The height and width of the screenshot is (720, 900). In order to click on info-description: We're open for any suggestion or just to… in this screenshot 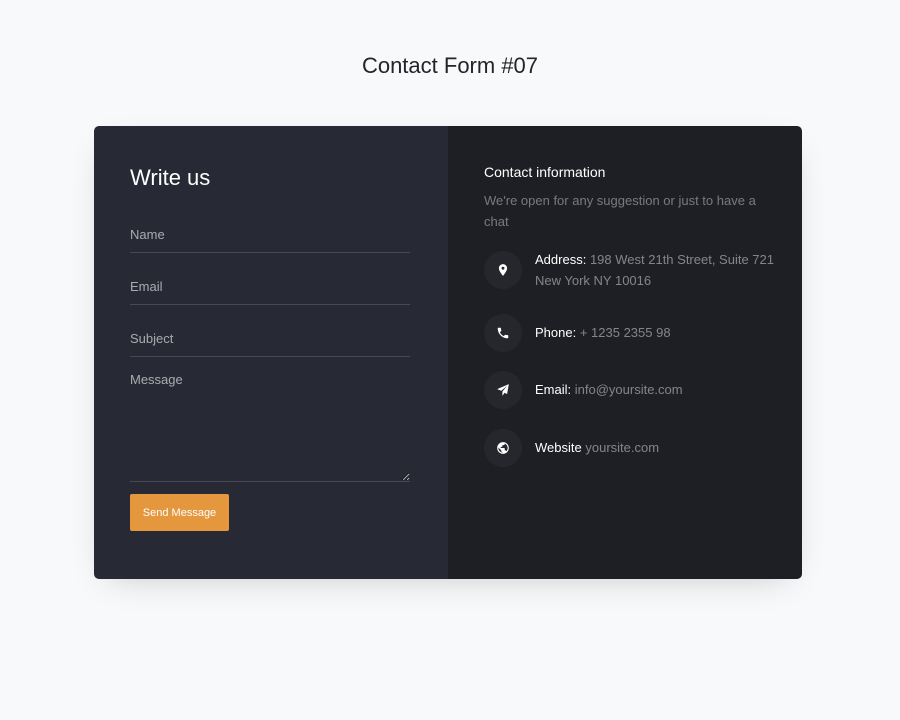, I will do `click(620, 211)`.